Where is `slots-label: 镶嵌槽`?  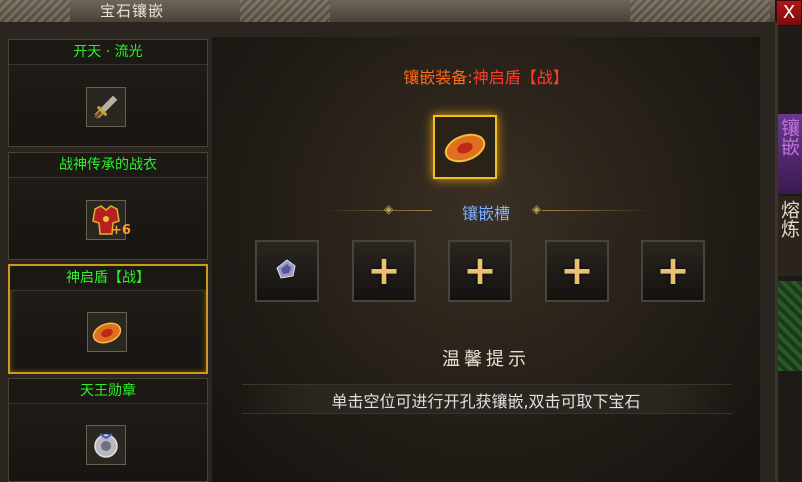 slots-label: 镶嵌槽 is located at coordinates (485, 213).